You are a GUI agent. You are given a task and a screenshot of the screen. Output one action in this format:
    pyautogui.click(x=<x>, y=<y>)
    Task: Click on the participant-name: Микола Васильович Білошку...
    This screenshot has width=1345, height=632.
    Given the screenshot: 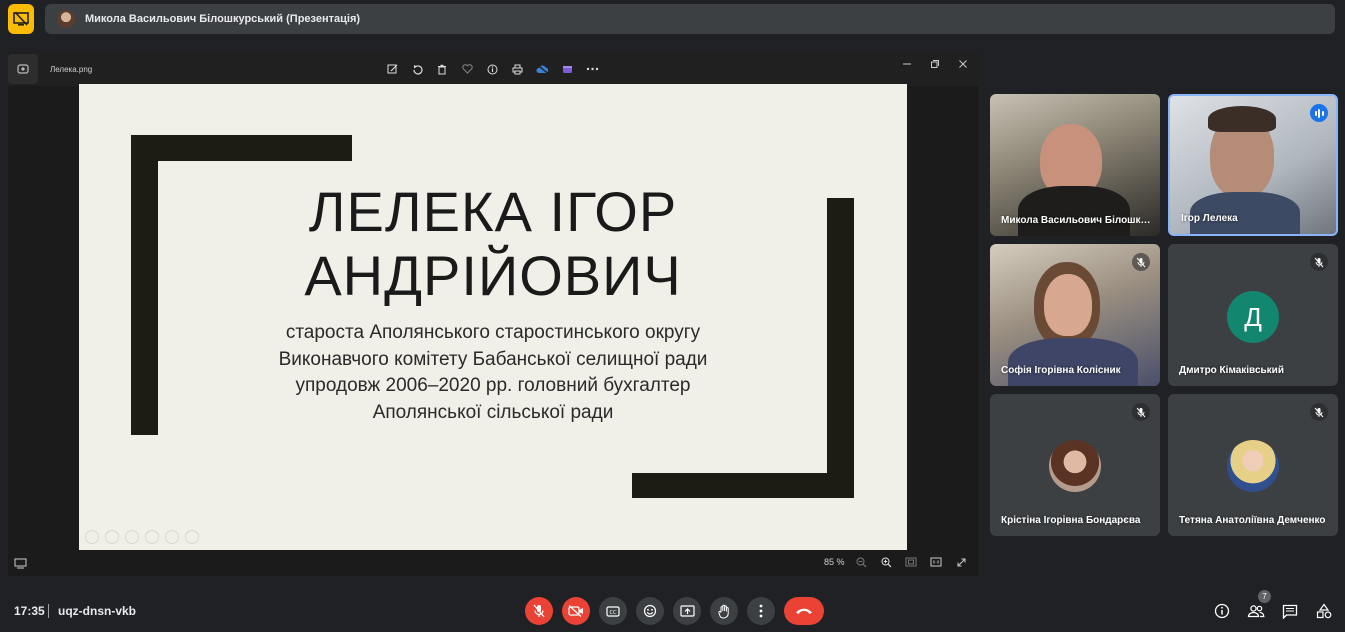 What is the action you would take?
    pyautogui.click(x=1076, y=220)
    